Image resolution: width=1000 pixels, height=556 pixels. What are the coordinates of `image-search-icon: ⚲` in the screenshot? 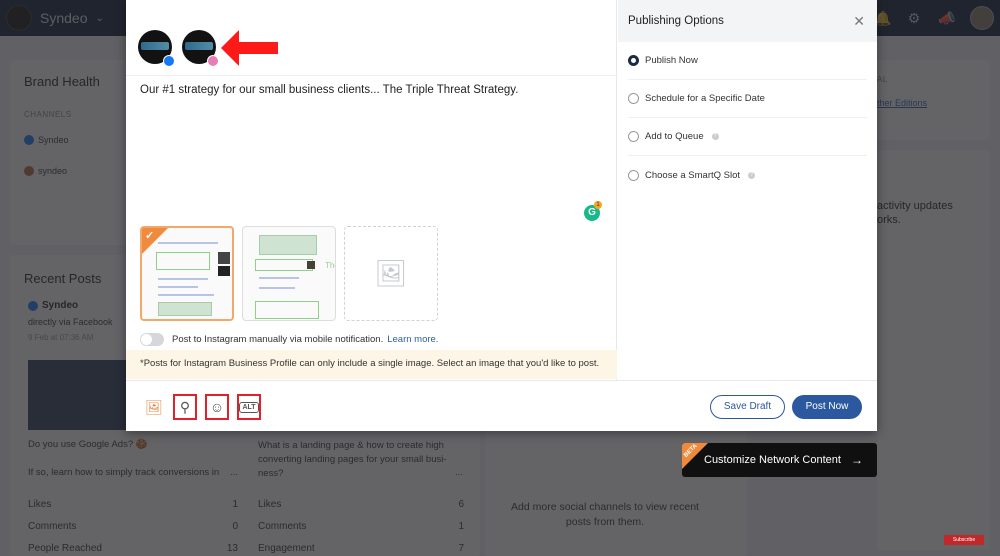 It's located at (185, 407).